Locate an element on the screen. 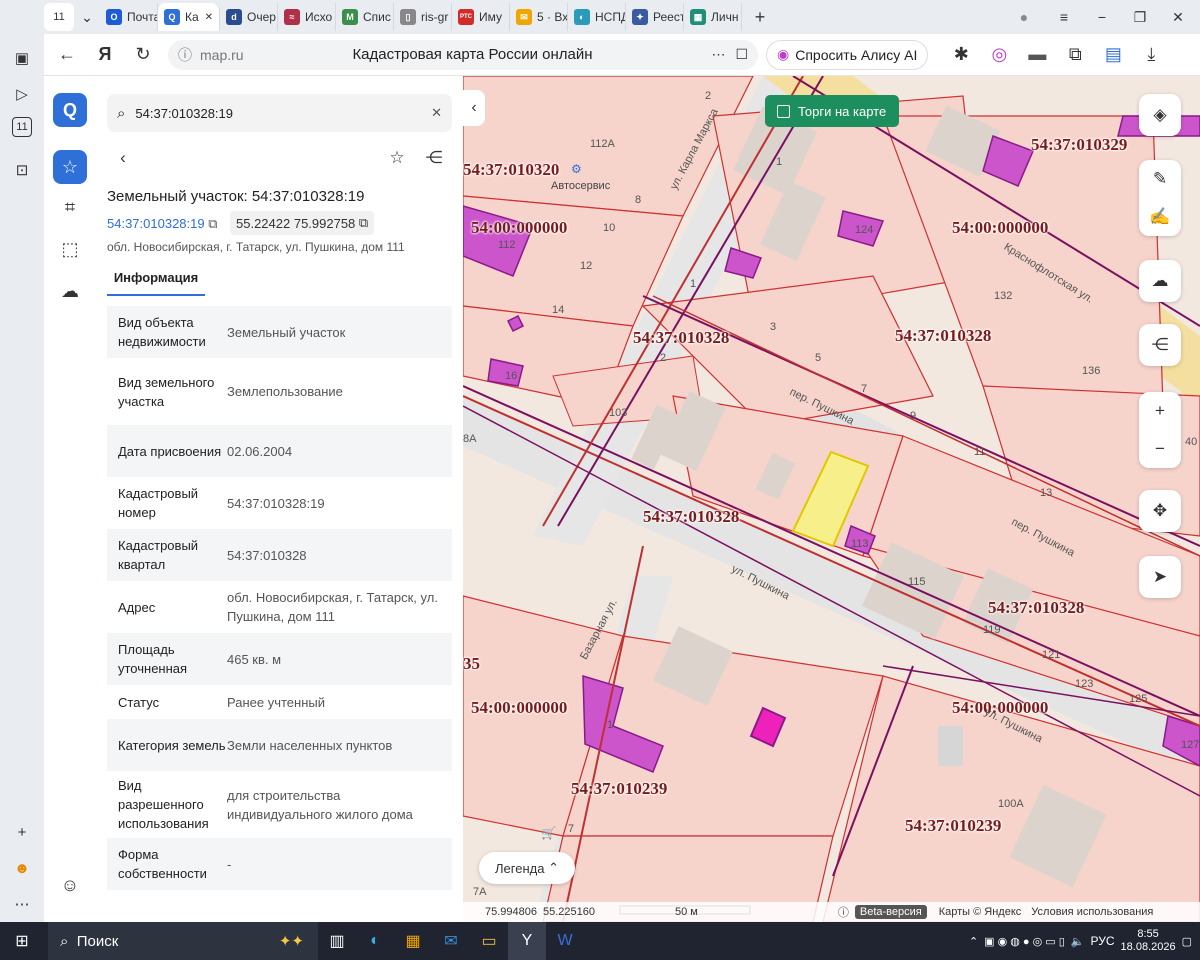 Image resolution: width=1200 pixels, height=960 pixels. new-tab-icon: + is located at coordinates (760, 17).